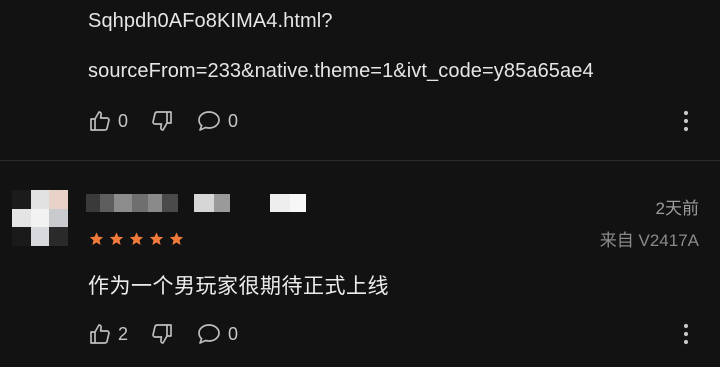 The image size is (720, 367). I want to click on prev-like-count: 0, so click(123, 120).